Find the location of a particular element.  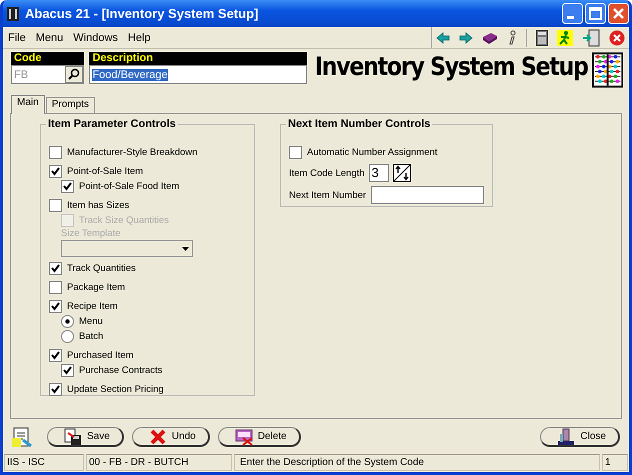

menu-item: Menu is located at coordinates (50, 38).